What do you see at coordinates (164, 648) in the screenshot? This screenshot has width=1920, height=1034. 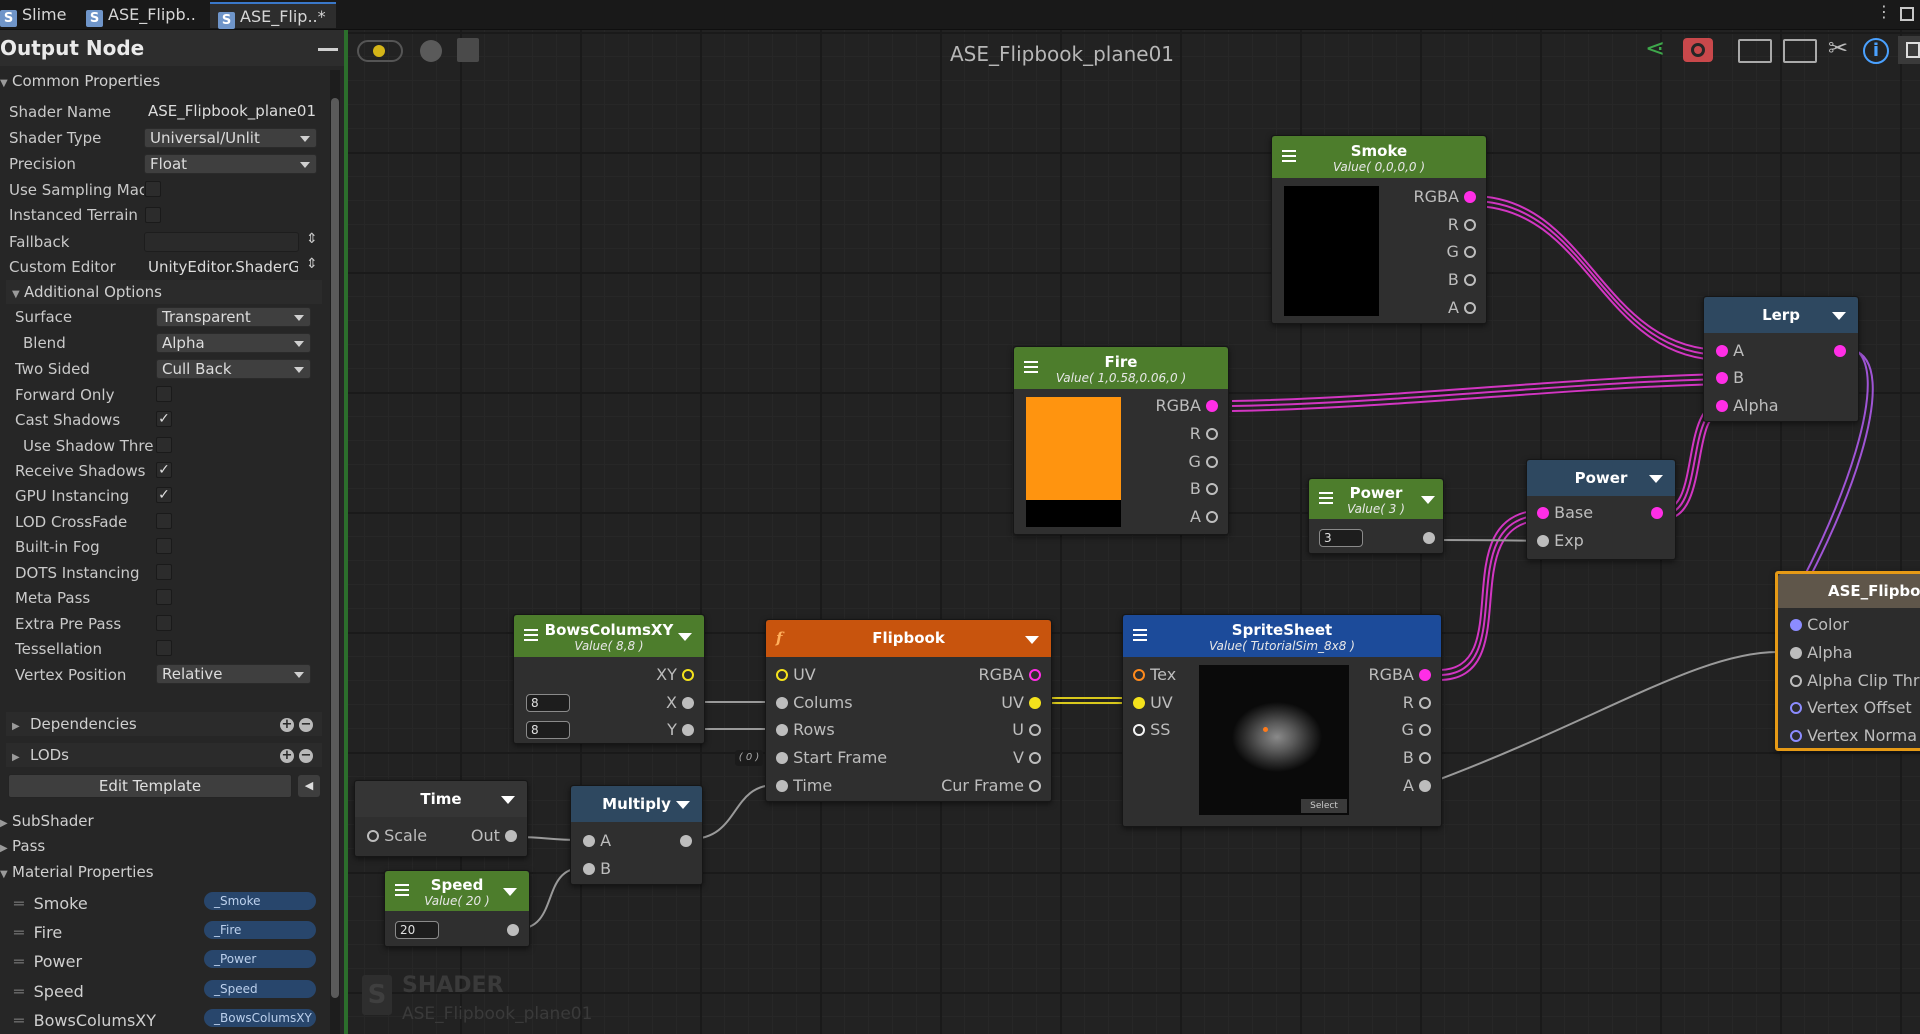 I see `tessellation-checkbox` at bounding box center [164, 648].